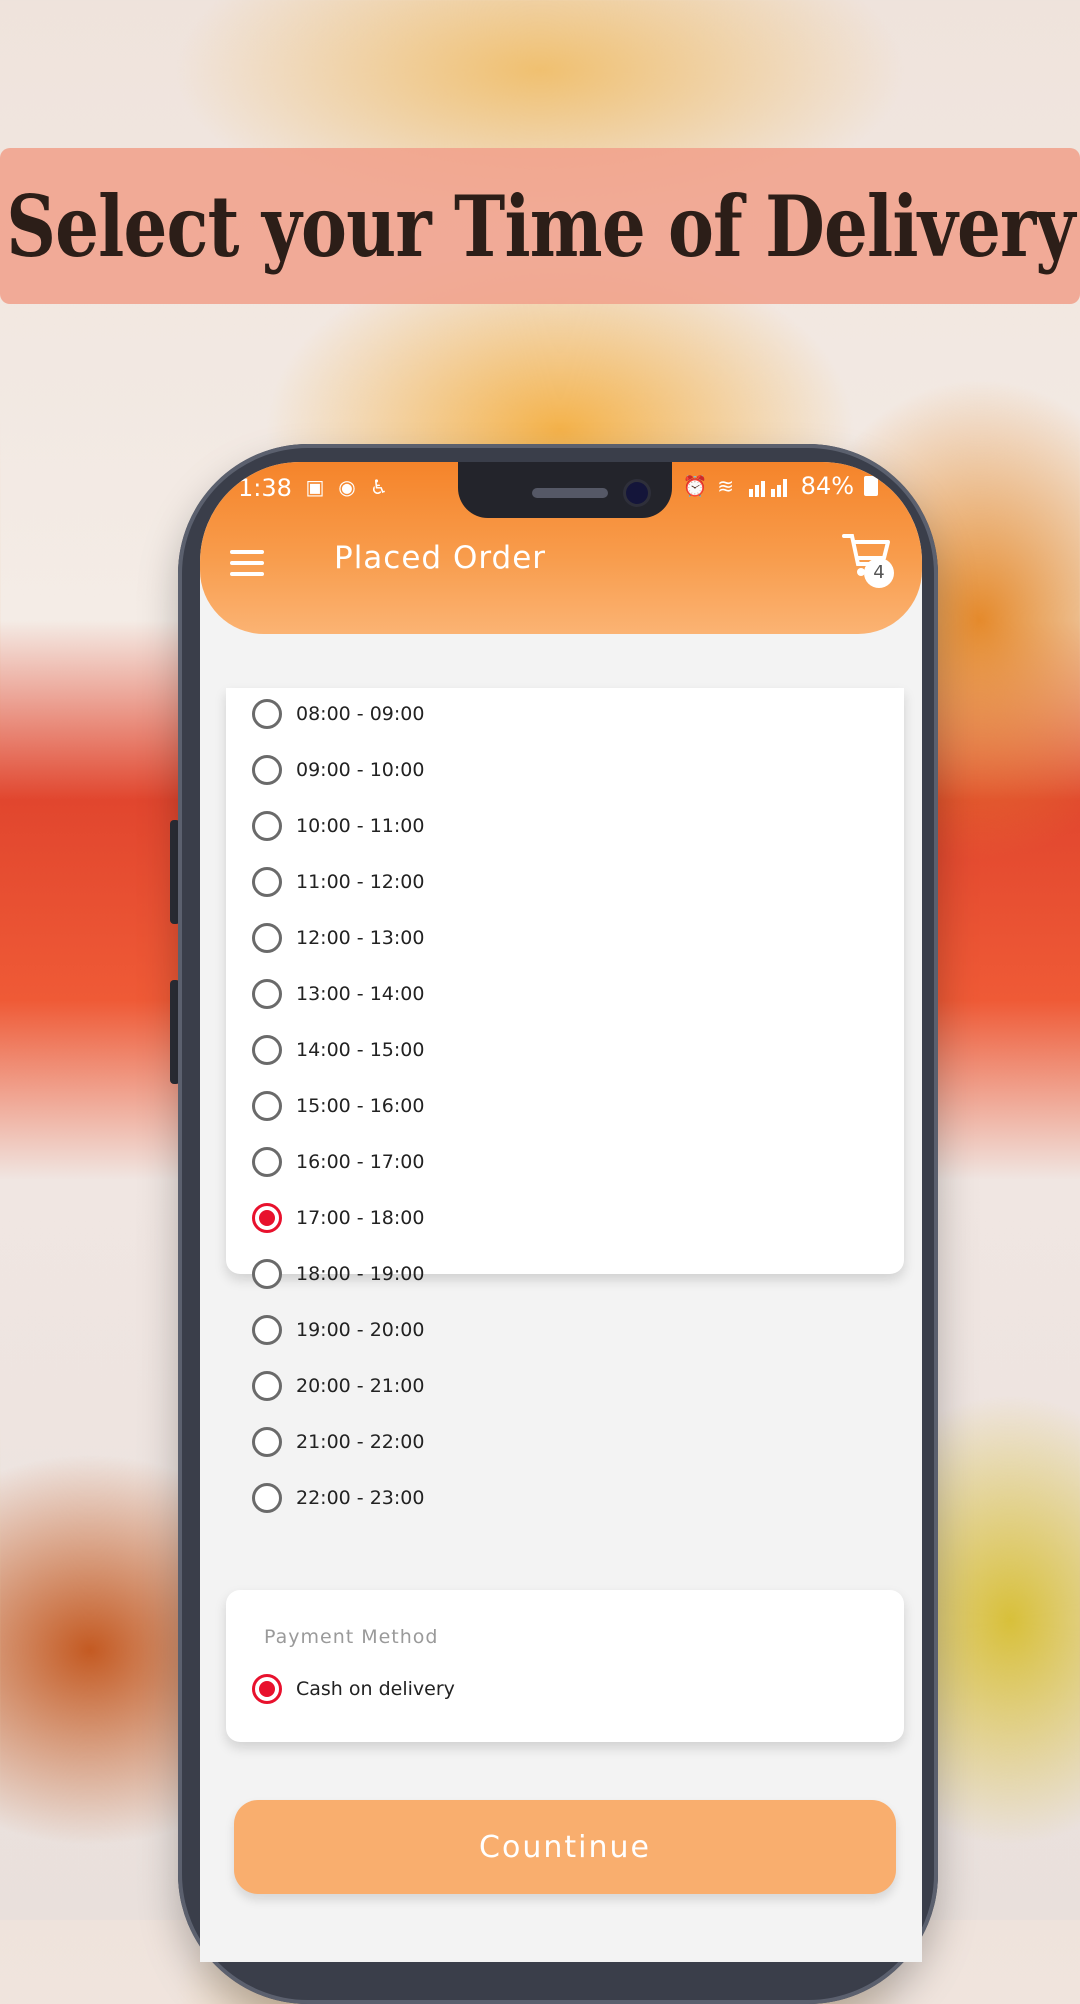 The width and height of the screenshot is (1080, 2004). Describe the element at coordinates (360, 882) in the screenshot. I see `time-slot-label: 11:00 - 12:00` at that location.